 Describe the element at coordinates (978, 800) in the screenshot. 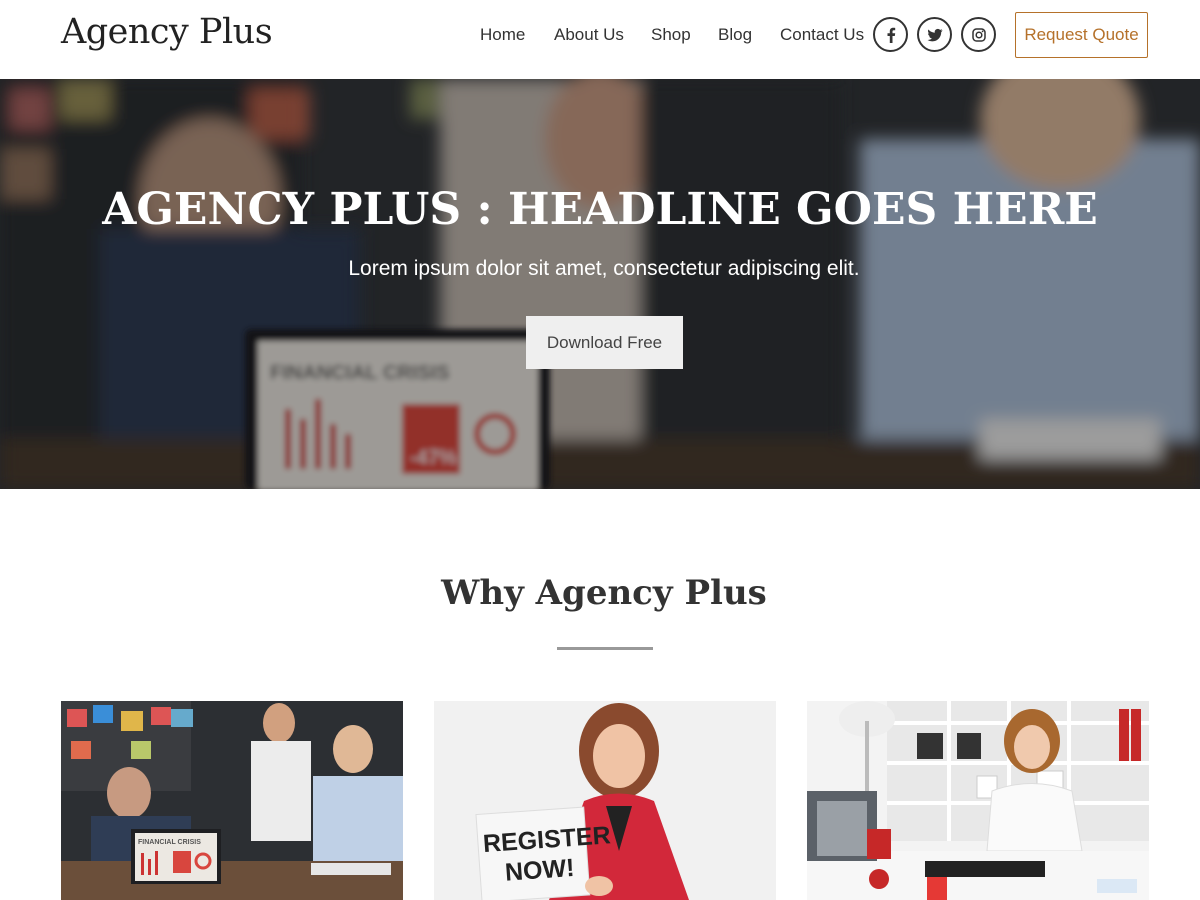

I see `woman-on-phone-office-photo` at that location.